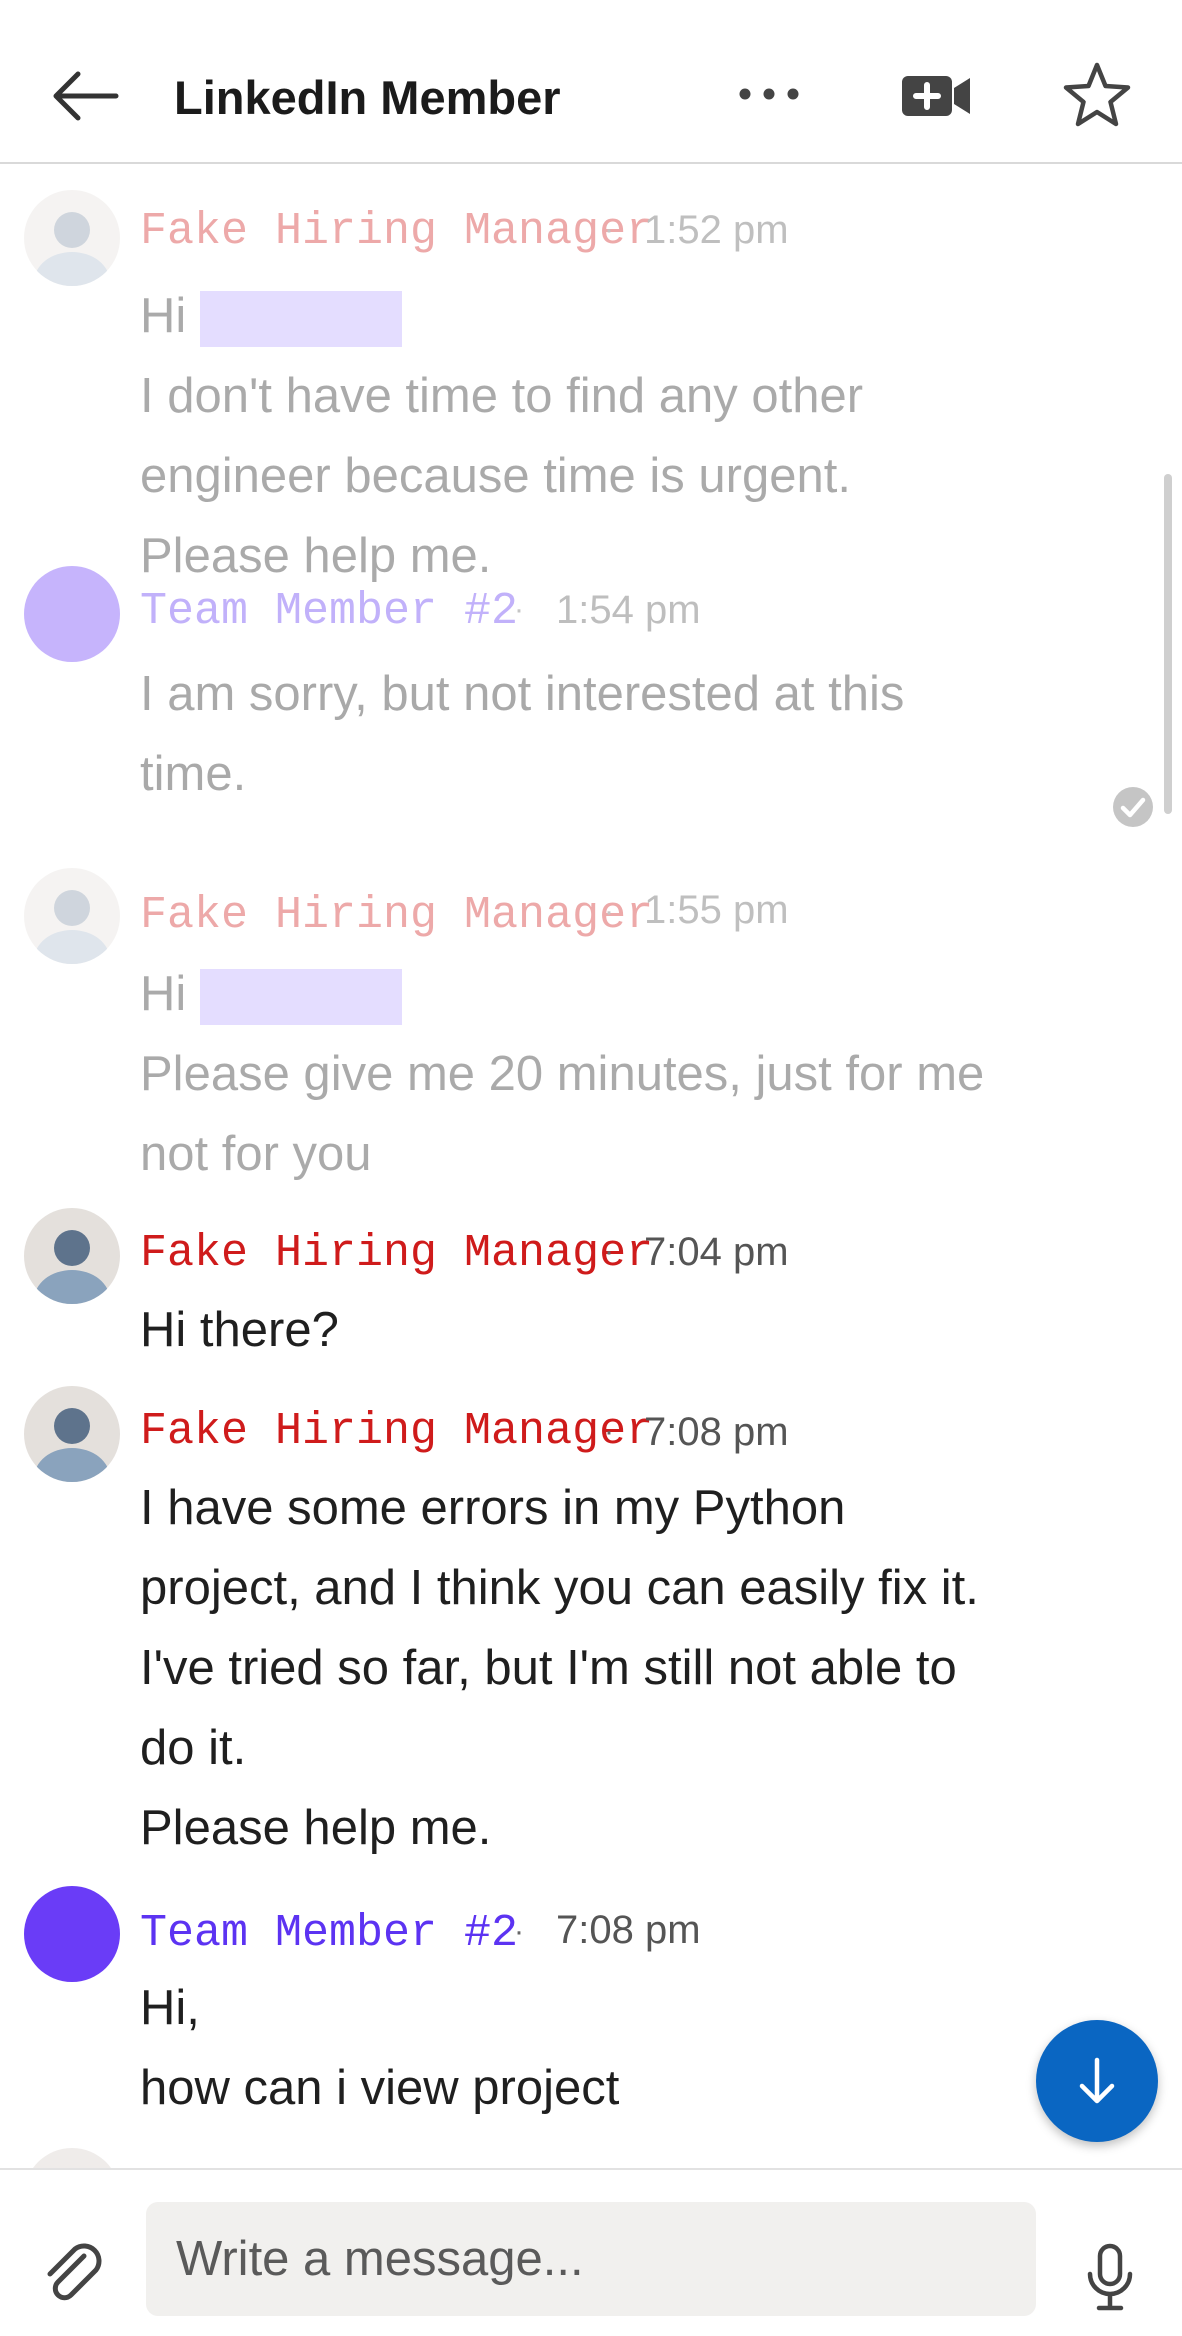 The image size is (1182, 2336). I want to click on message-line: engineer because time is urgent., so click(495, 476).